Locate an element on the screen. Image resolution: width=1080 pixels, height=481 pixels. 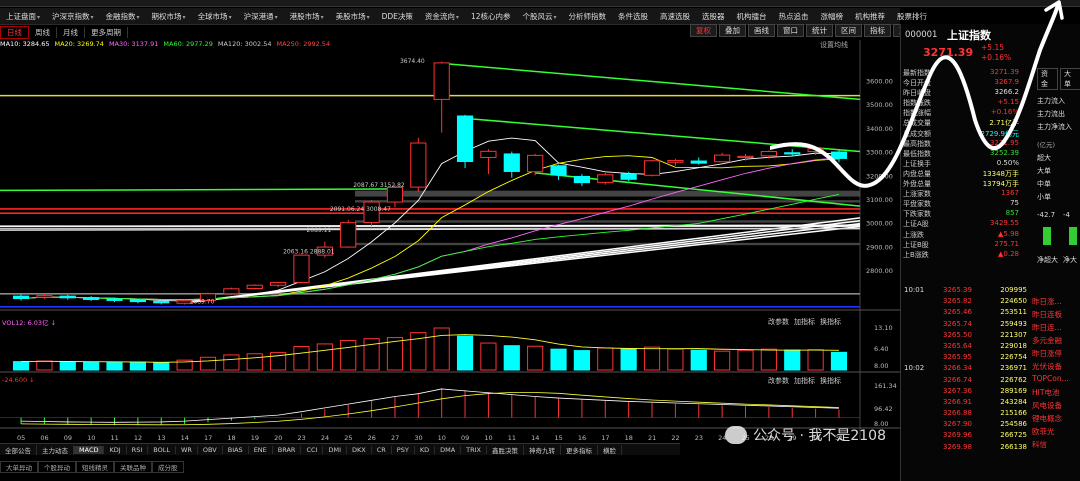
indicator-tab: 主力动态 is located at coordinates (55, 449).